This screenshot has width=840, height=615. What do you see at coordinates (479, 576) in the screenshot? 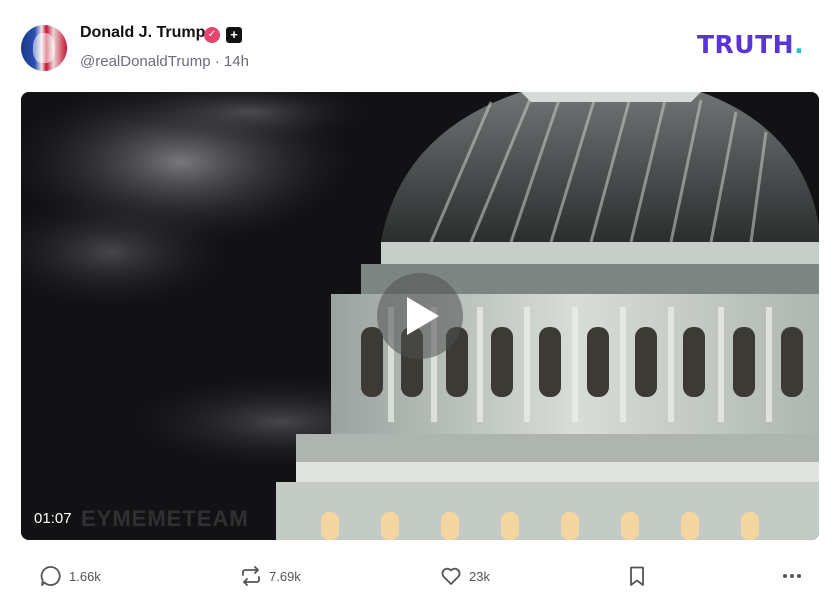
I see `like-count: 23k` at bounding box center [479, 576].